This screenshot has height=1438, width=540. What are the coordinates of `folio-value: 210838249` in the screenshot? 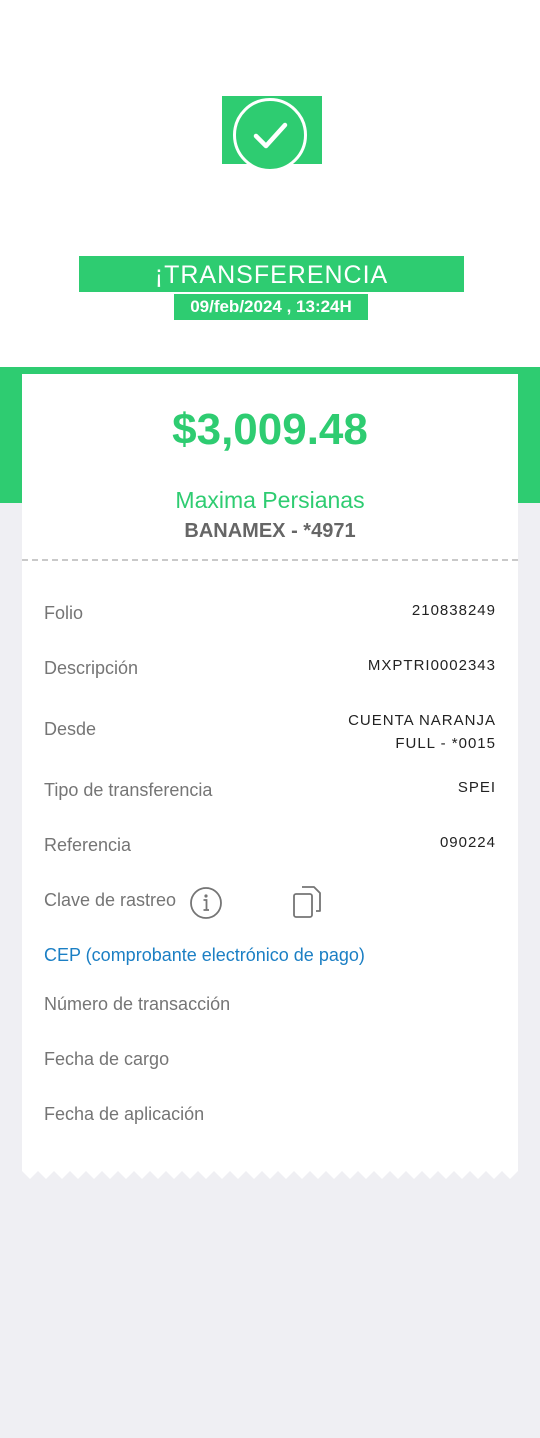 It's located at (453, 610).